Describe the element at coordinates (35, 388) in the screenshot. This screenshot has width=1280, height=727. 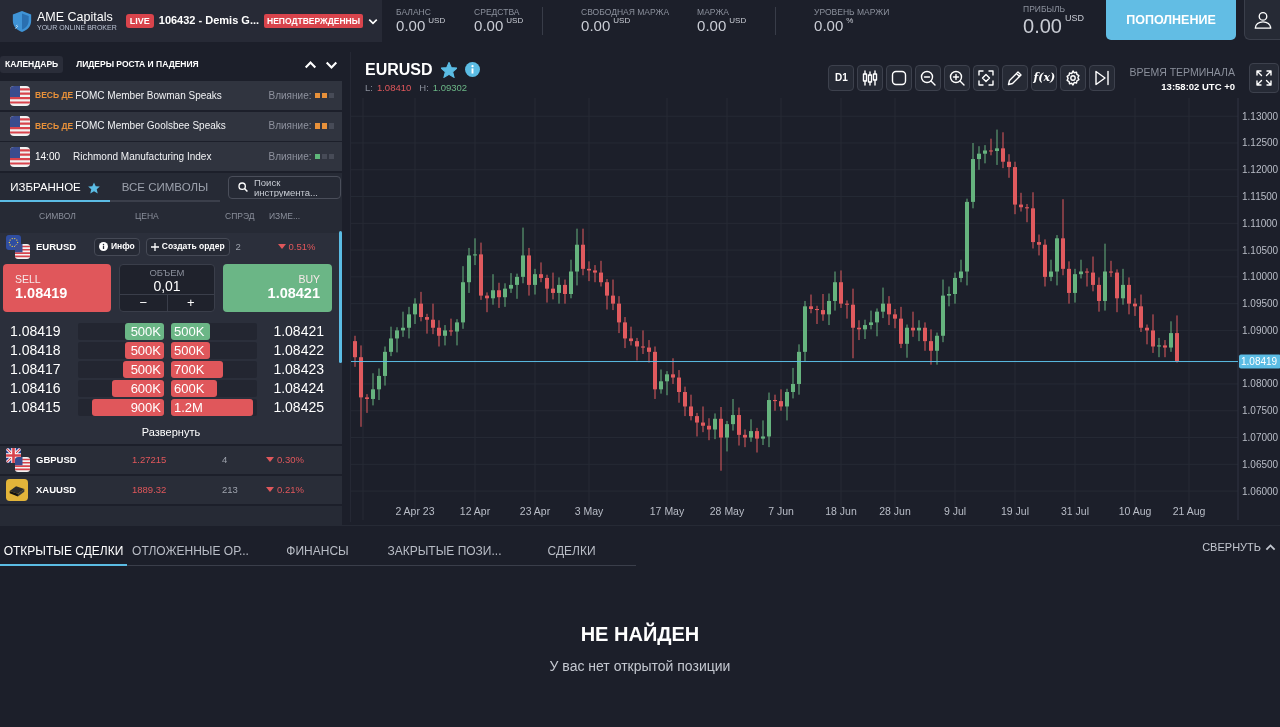
I see `bid-price: 1.08416` at that location.